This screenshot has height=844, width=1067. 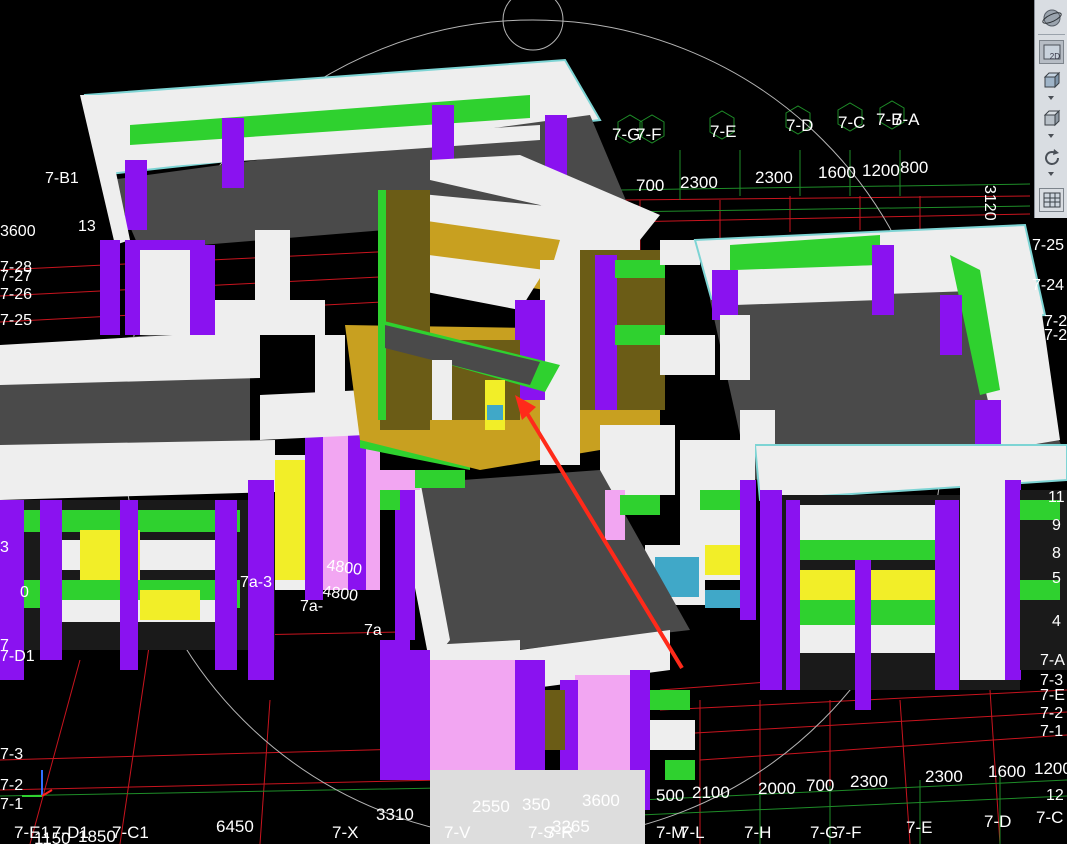 What do you see at coordinates (16, 320) in the screenshot?
I see `left-axis-7-25: 7-25` at bounding box center [16, 320].